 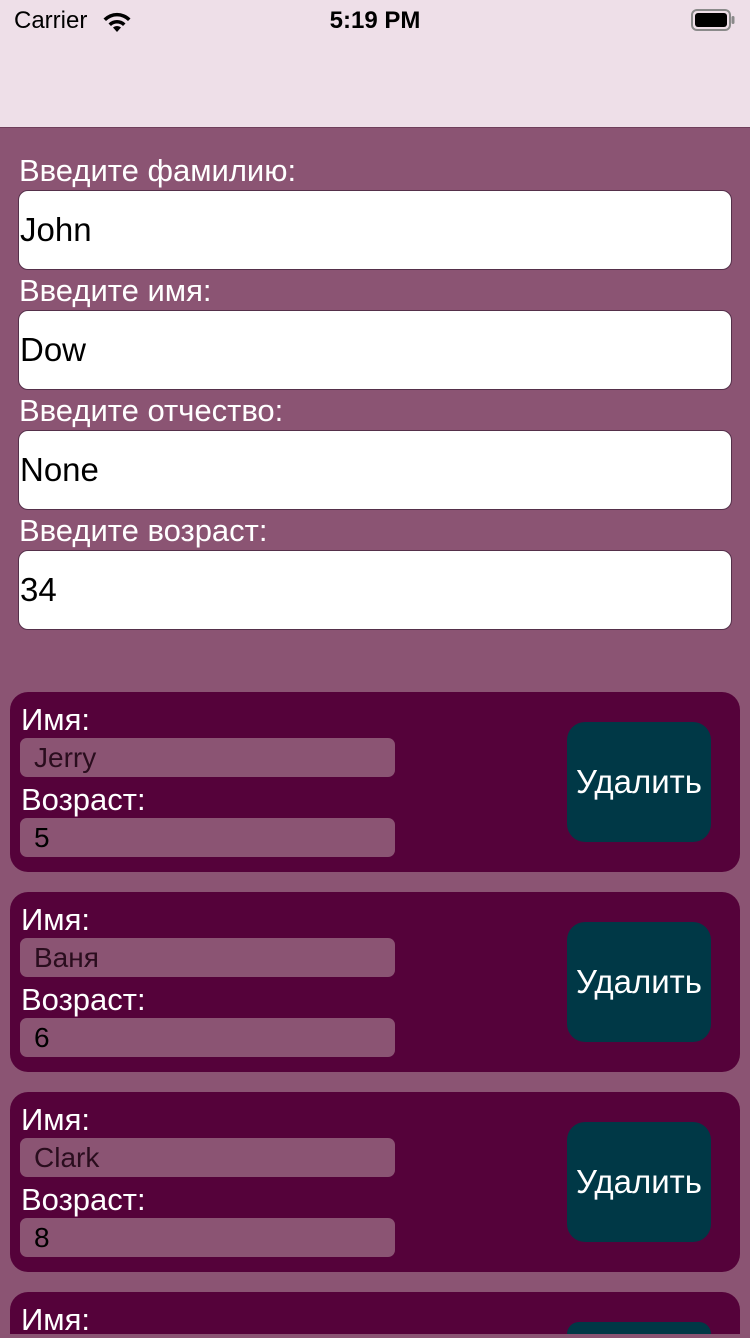 I want to click on child-name-field: Jerry, so click(x=207, y=757).